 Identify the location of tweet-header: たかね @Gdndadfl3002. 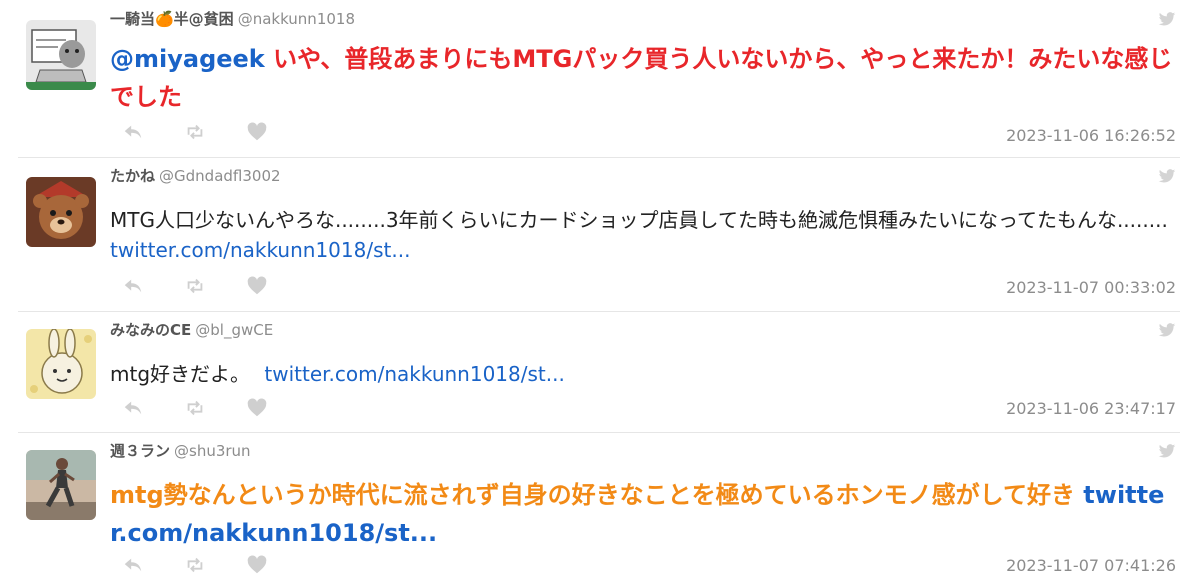
(195, 175).